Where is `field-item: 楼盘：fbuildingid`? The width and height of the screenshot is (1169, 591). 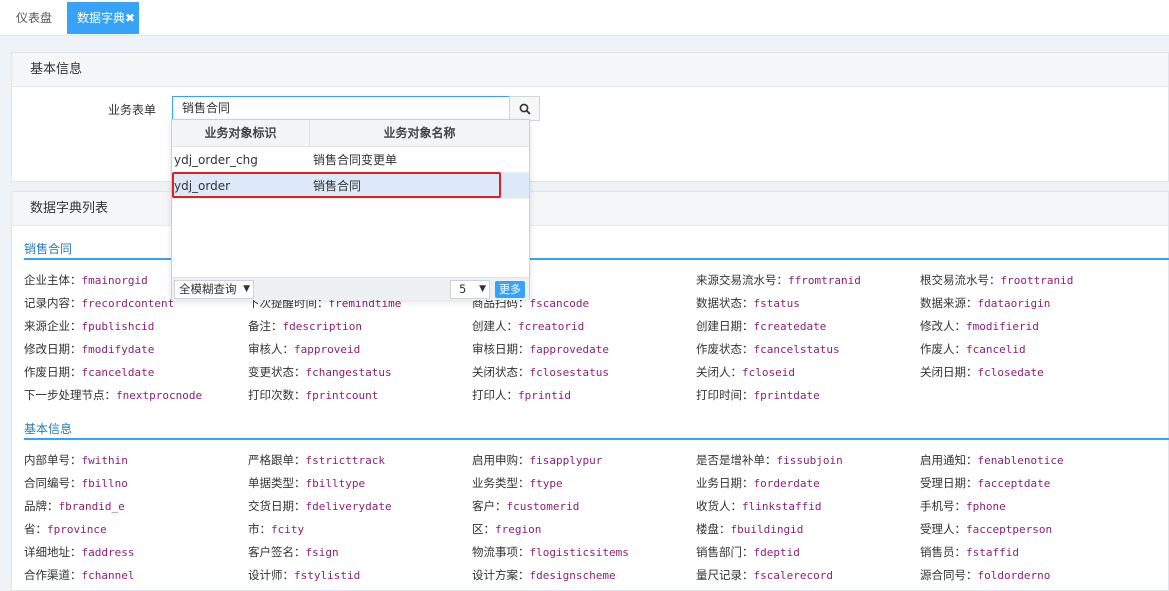
field-item: 楼盘：fbuildingid is located at coordinates (749, 529).